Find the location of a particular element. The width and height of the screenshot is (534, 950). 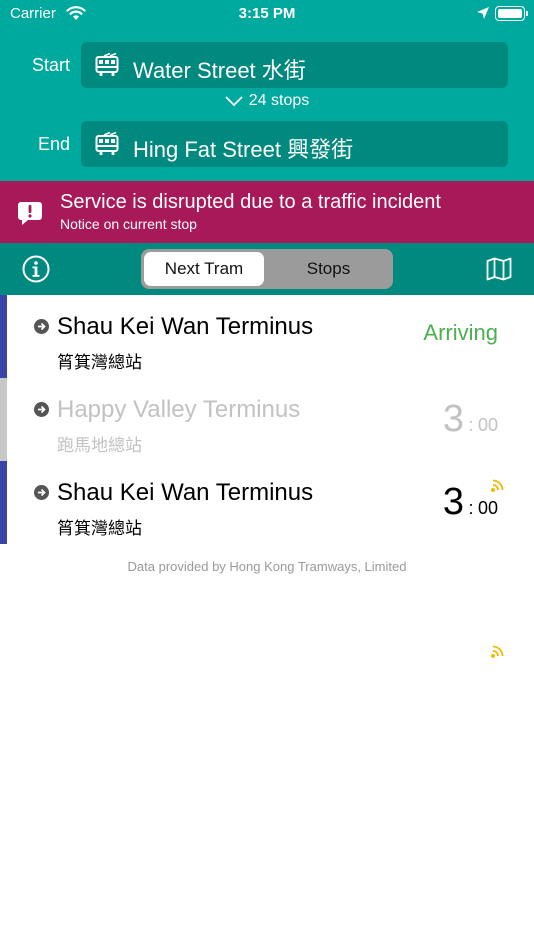

view-segmented-control: Next Tram Stops is located at coordinates (267, 269).